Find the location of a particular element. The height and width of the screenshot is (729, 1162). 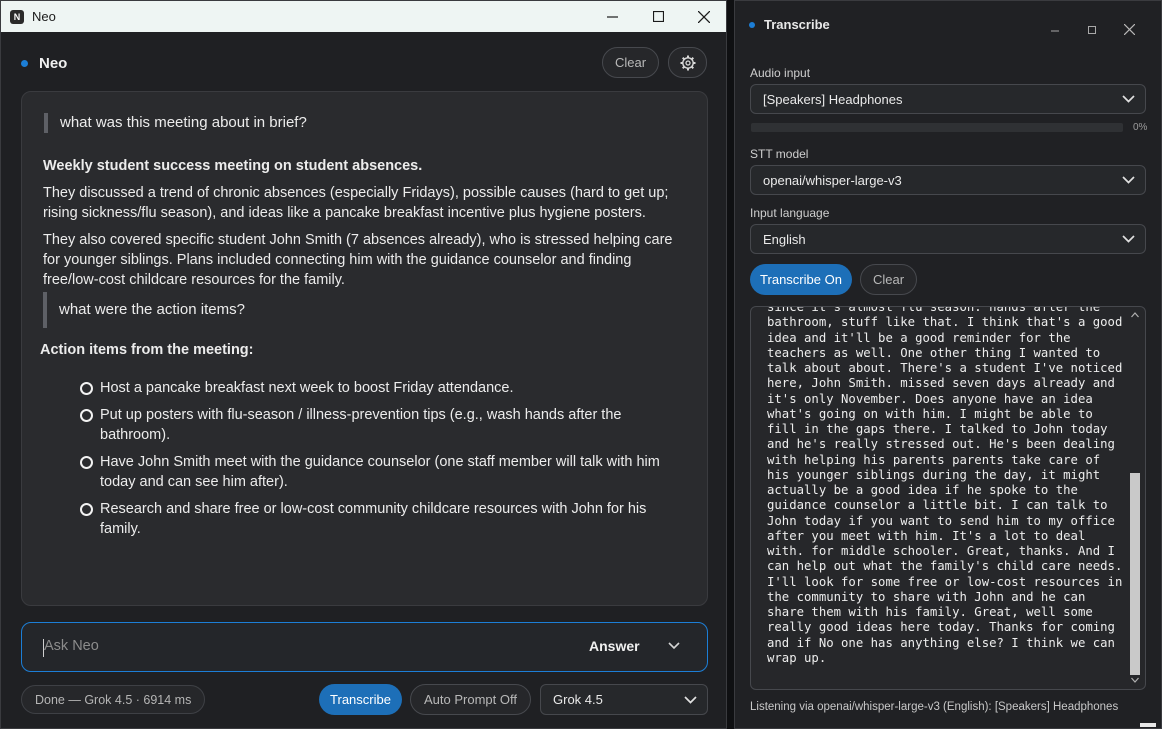

audio-level-percent: 0% is located at coordinates (1140, 127).